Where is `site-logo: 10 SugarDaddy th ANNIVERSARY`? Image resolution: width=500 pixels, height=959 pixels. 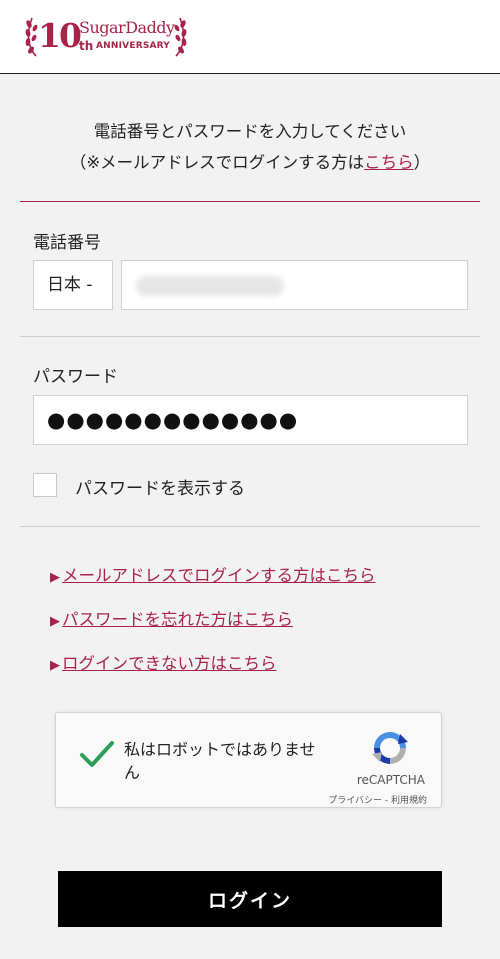 site-logo: 10 SugarDaddy th ANNIVERSARY is located at coordinates (109, 37).